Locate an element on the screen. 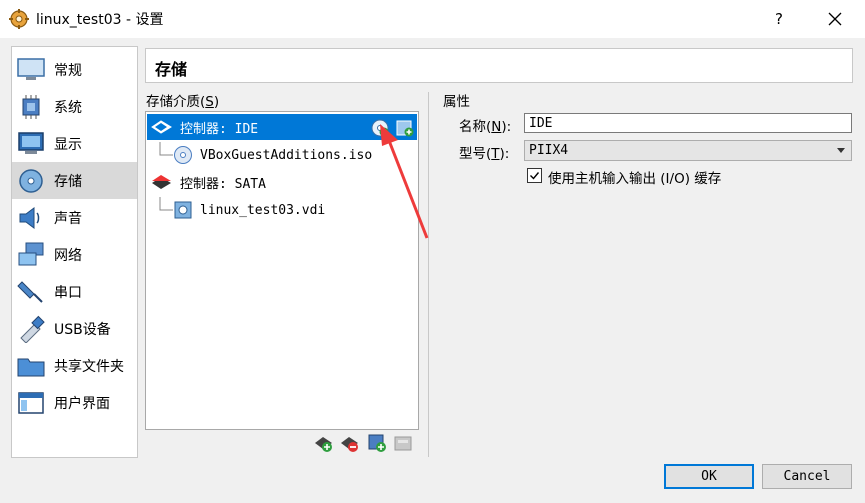 This screenshot has width=865, height=503. sidebar-item-serial: 串口 is located at coordinates (74, 291).